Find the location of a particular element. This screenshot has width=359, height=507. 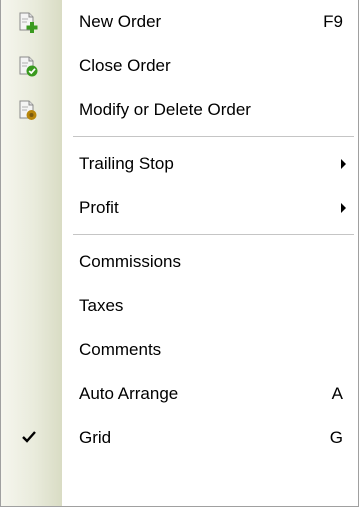

menu-item-label: New Order is located at coordinates (120, 21).